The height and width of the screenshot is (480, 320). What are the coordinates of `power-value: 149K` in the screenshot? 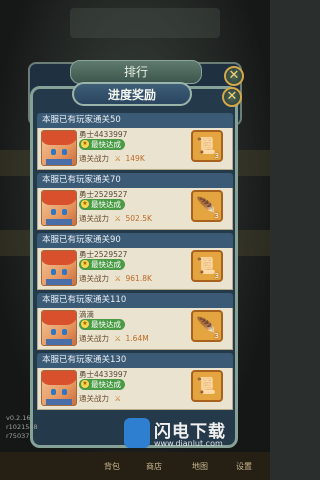 It's located at (135, 158).